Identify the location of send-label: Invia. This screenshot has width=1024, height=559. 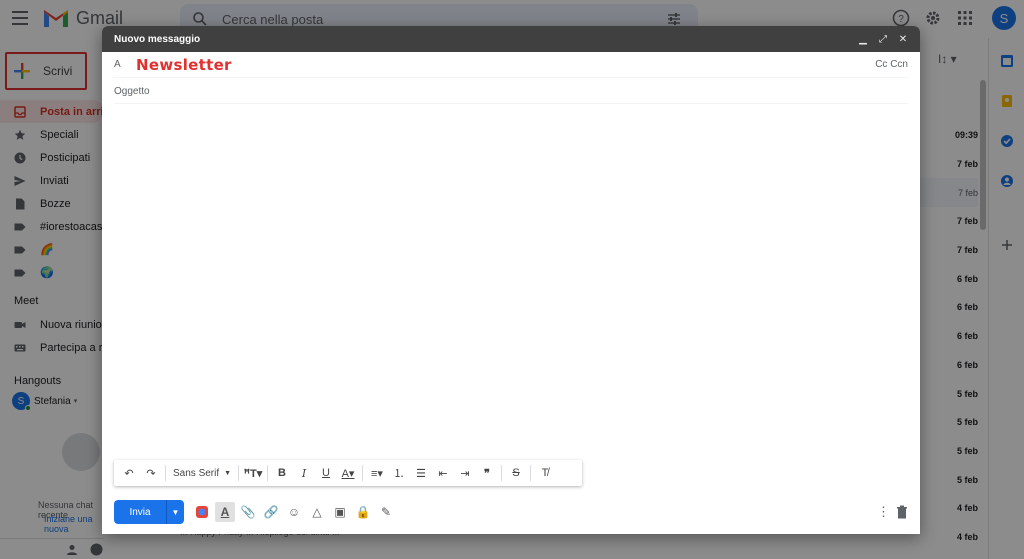
(140, 512).